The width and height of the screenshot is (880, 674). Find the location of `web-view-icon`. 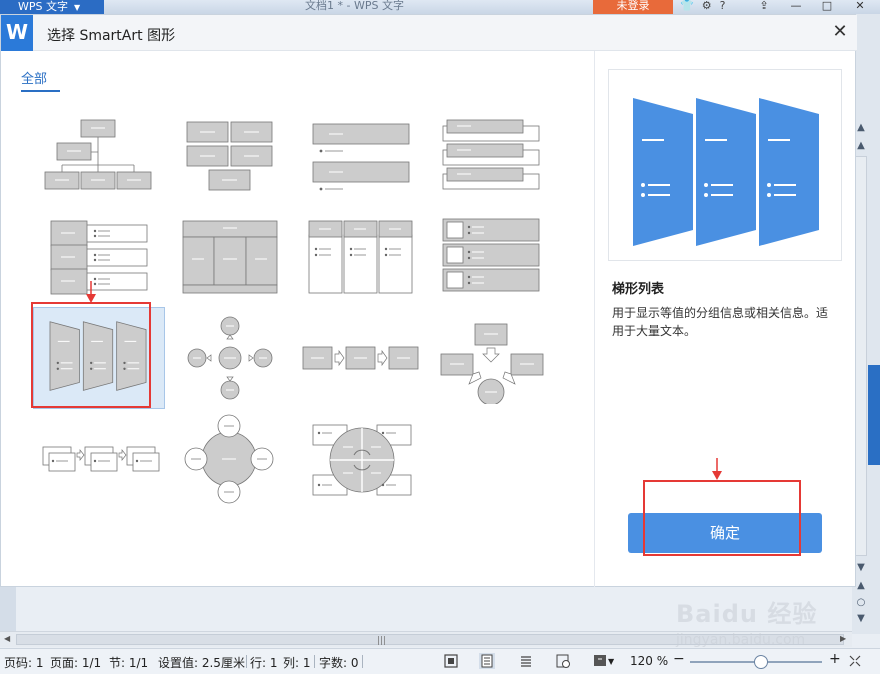

web-view-icon is located at coordinates (563, 661).